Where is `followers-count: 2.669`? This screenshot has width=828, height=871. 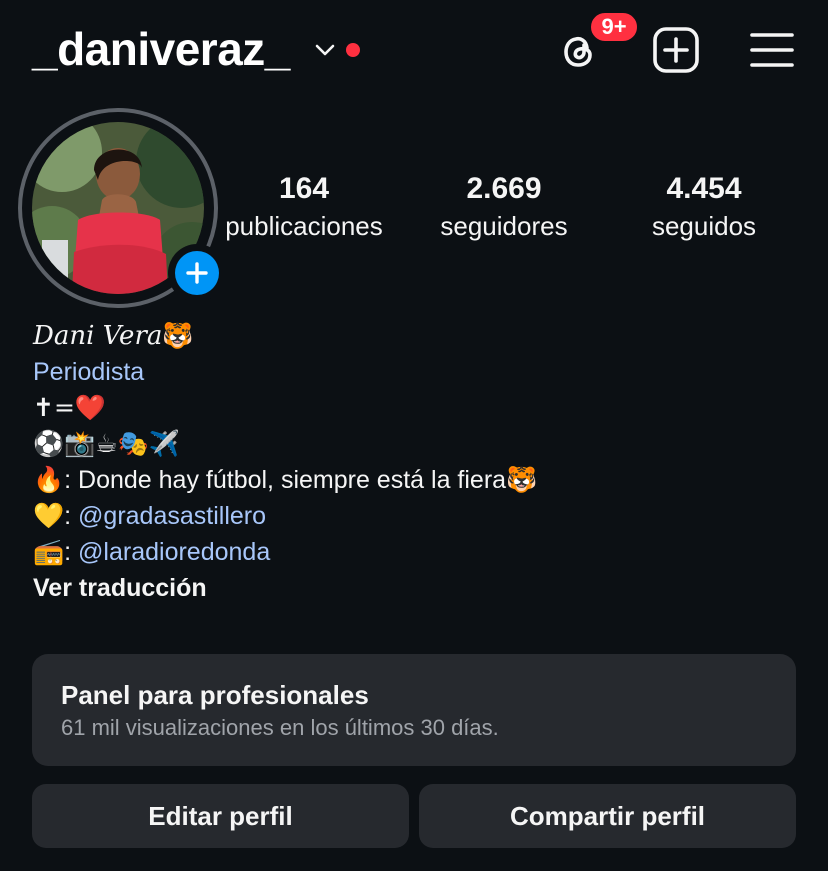
followers-count: 2.669 is located at coordinates (504, 188).